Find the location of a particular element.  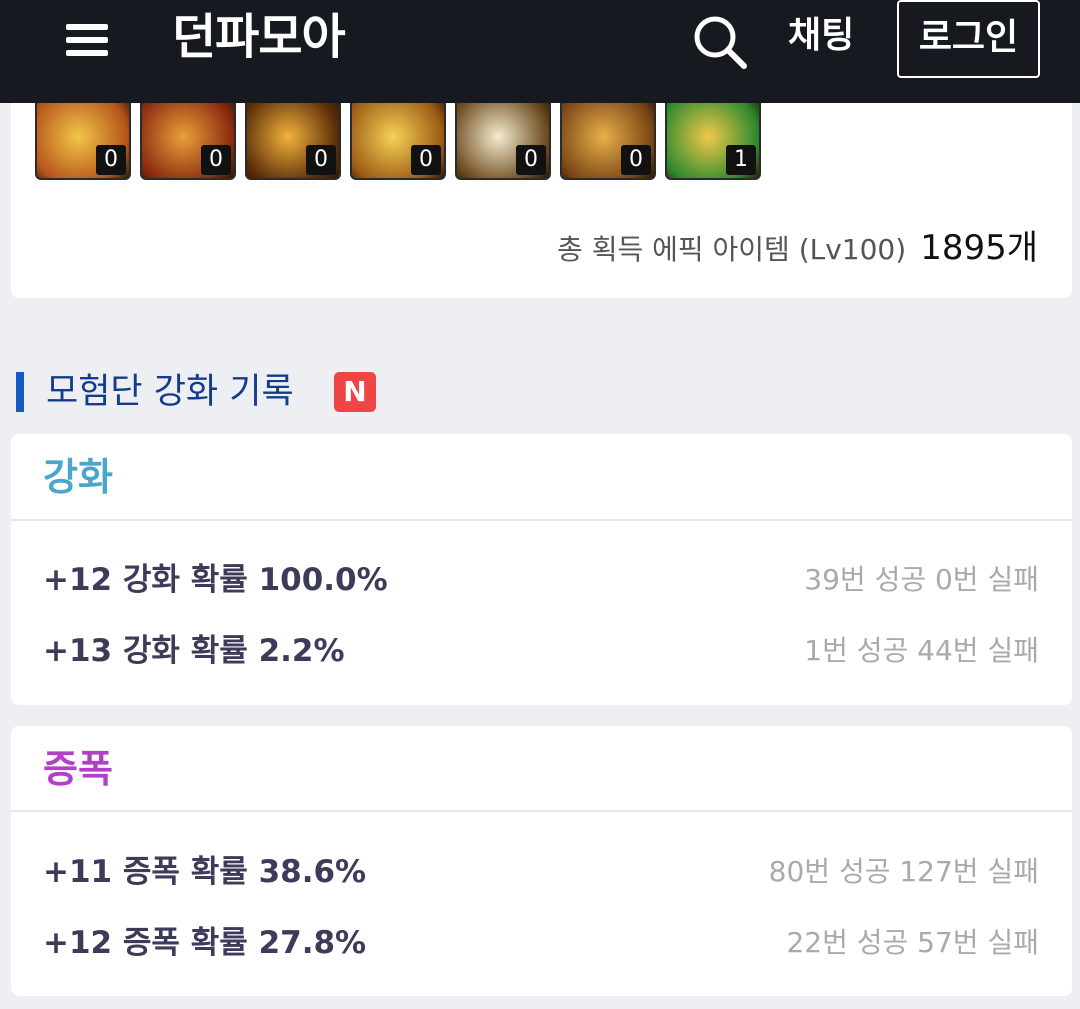

record-row: +11 증폭 확률 38.6% 80번 성공 127번 실패 is located at coordinates (541, 872).